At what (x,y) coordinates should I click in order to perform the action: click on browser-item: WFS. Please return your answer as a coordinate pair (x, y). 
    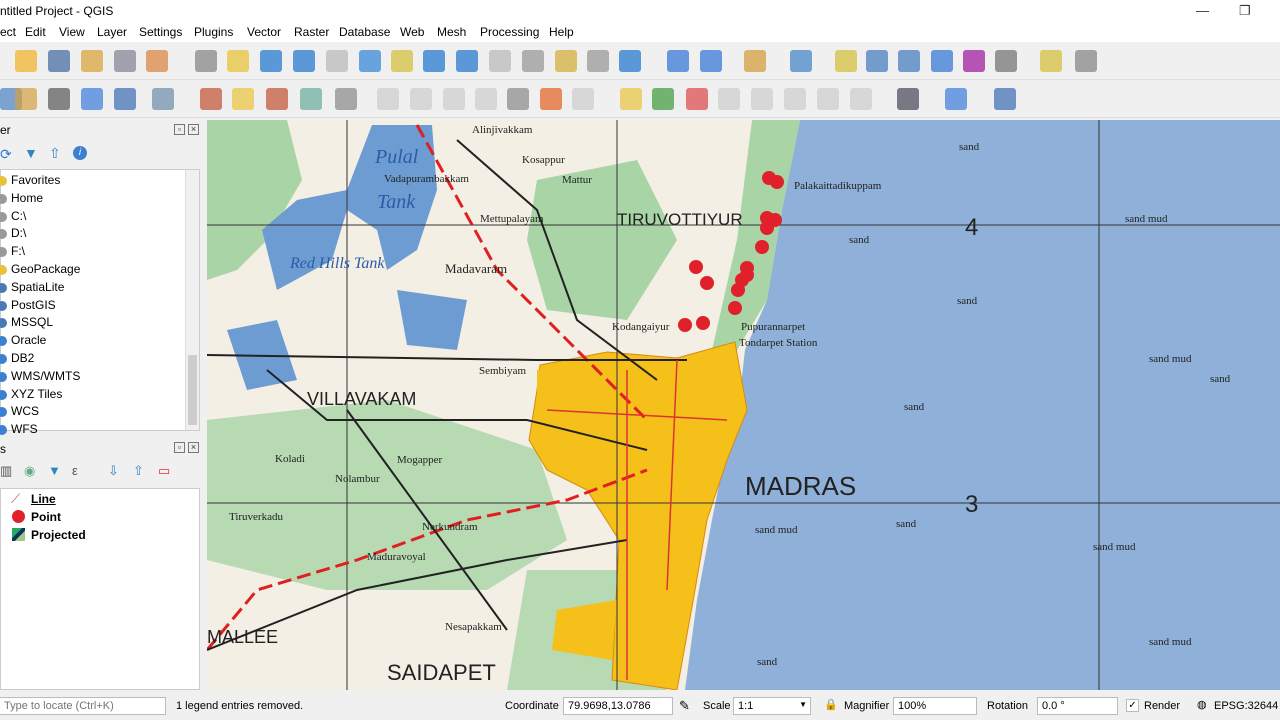
    Looking at the image, I should click on (24, 429).